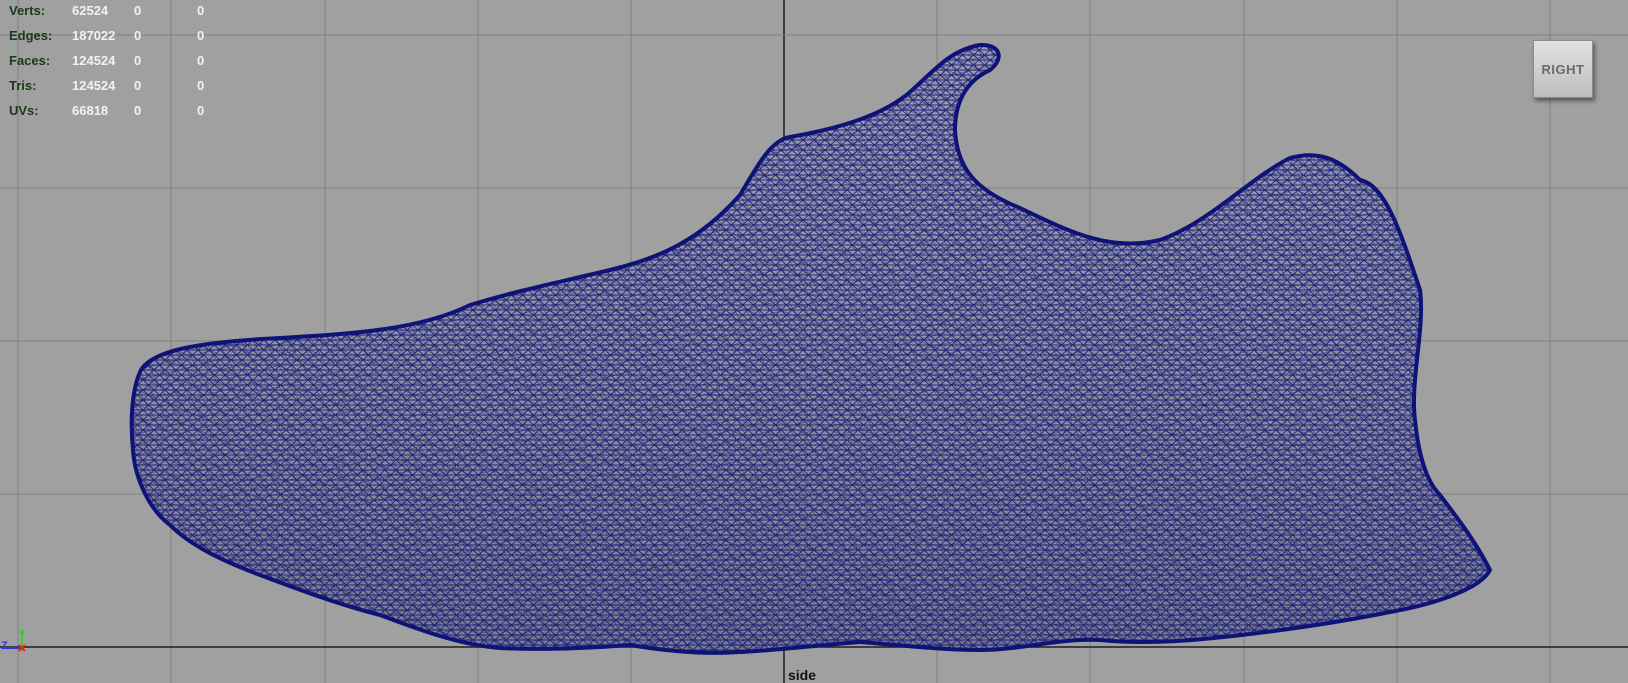 This screenshot has width=1628, height=683. What do you see at coordinates (23, 85) in the screenshot?
I see `hud-label: Tris:` at bounding box center [23, 85].